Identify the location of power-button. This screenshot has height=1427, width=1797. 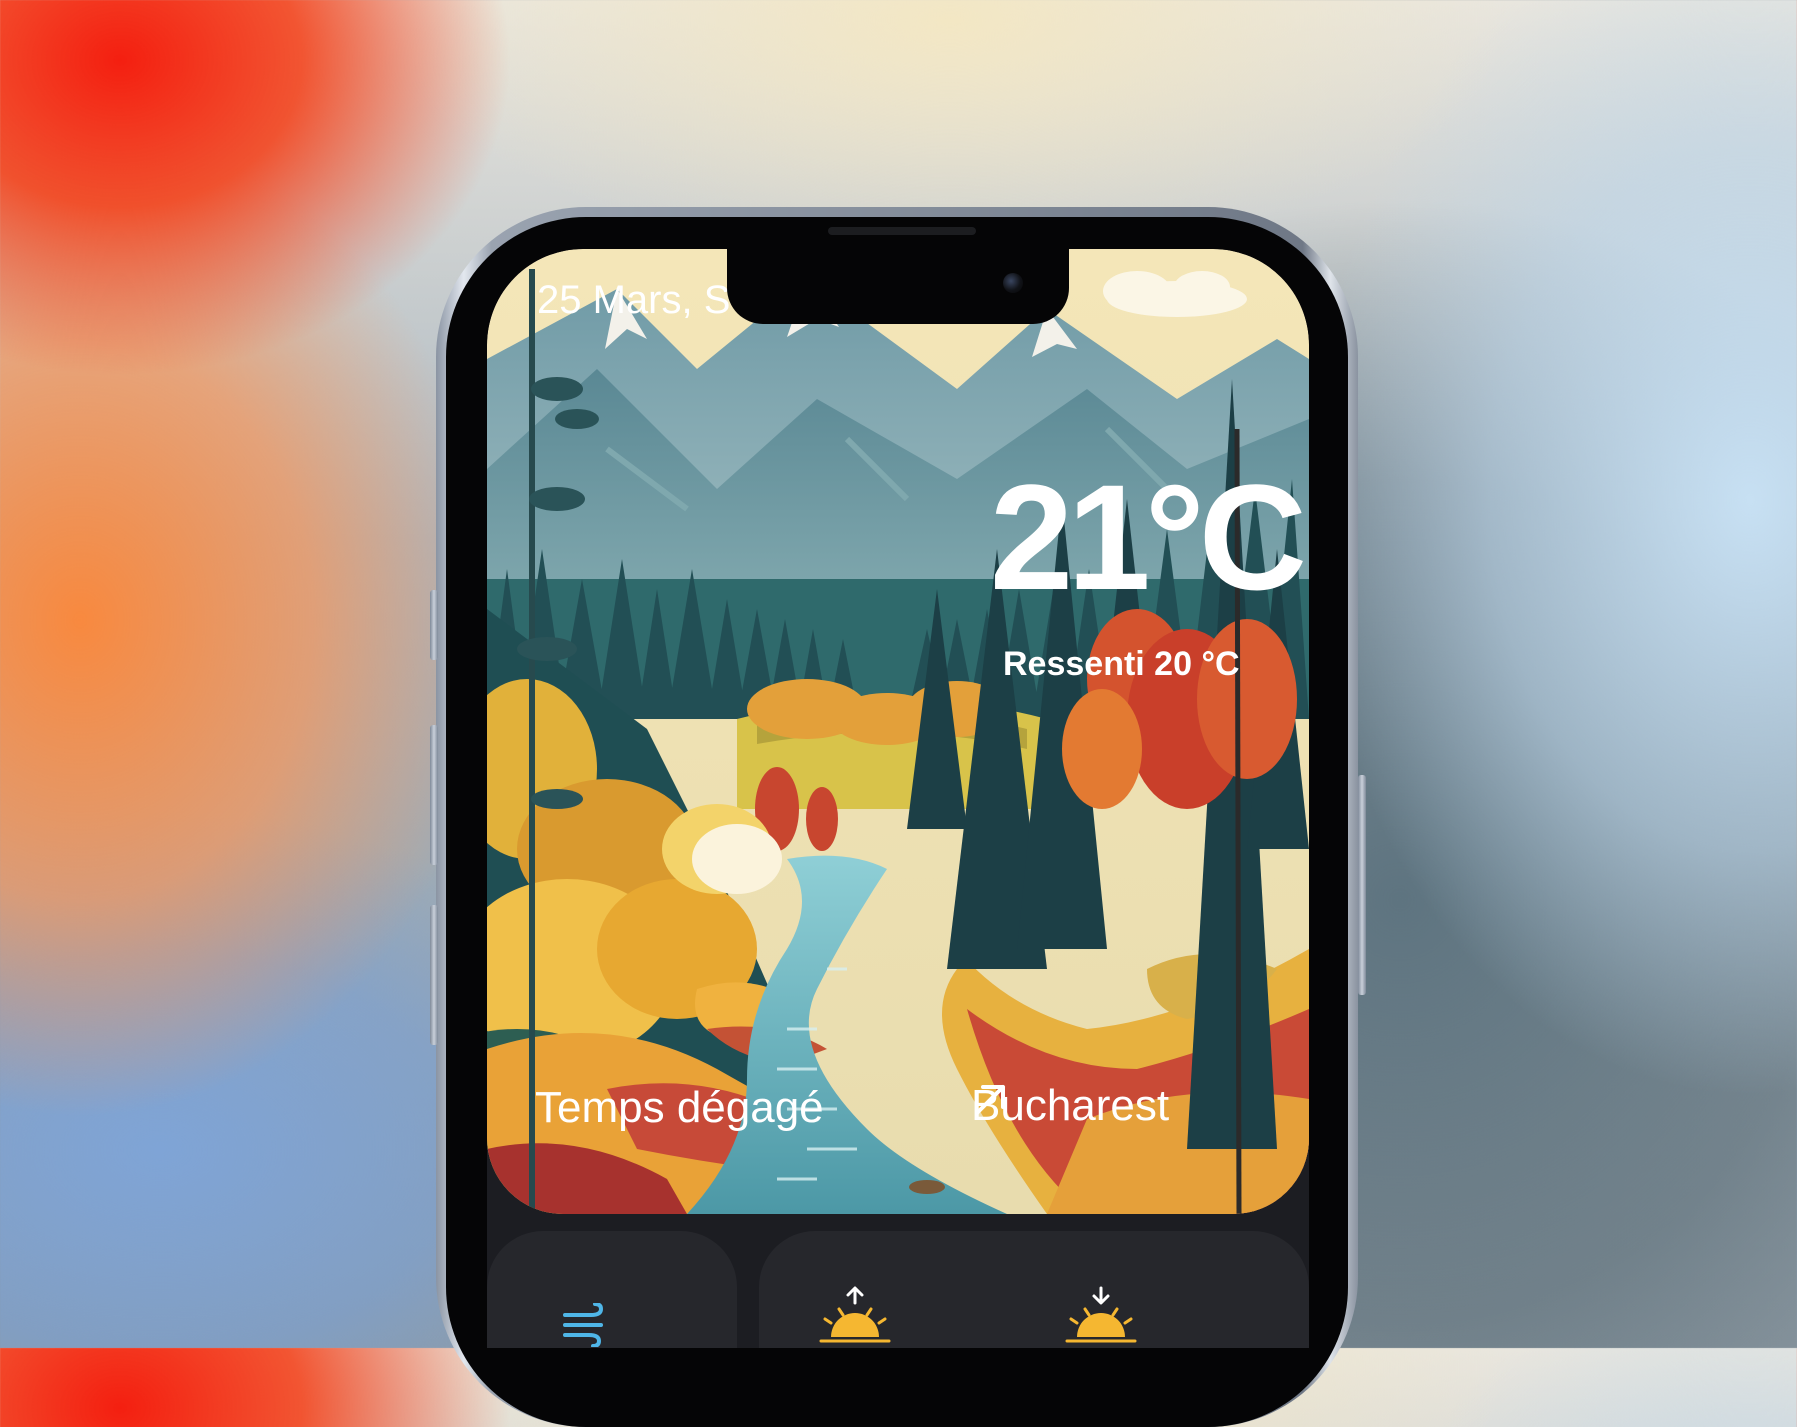
(1362, 885).